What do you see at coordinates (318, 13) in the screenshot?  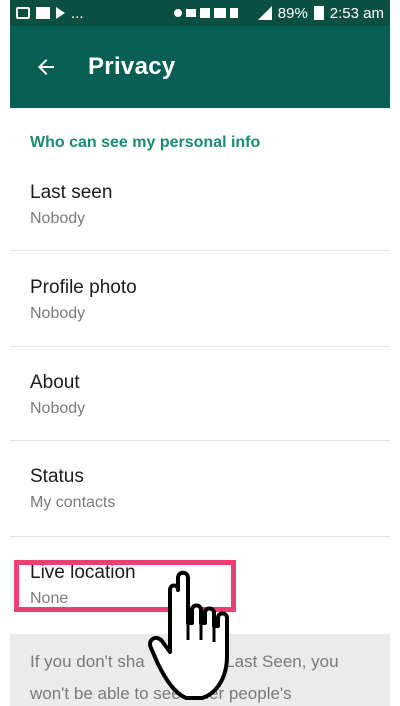 I see `battery-icon` at bounding box center [318, 13].